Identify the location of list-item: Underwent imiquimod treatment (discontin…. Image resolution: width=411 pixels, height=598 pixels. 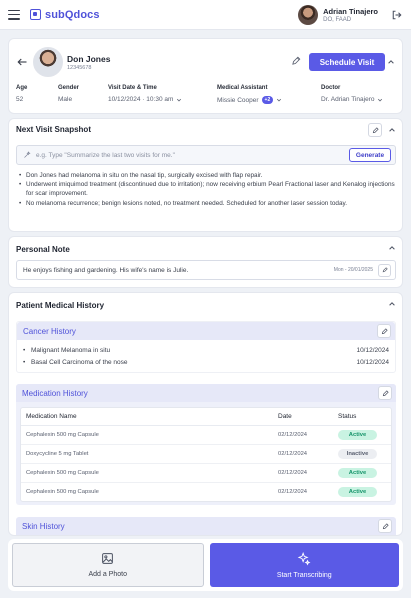
(208, 189).